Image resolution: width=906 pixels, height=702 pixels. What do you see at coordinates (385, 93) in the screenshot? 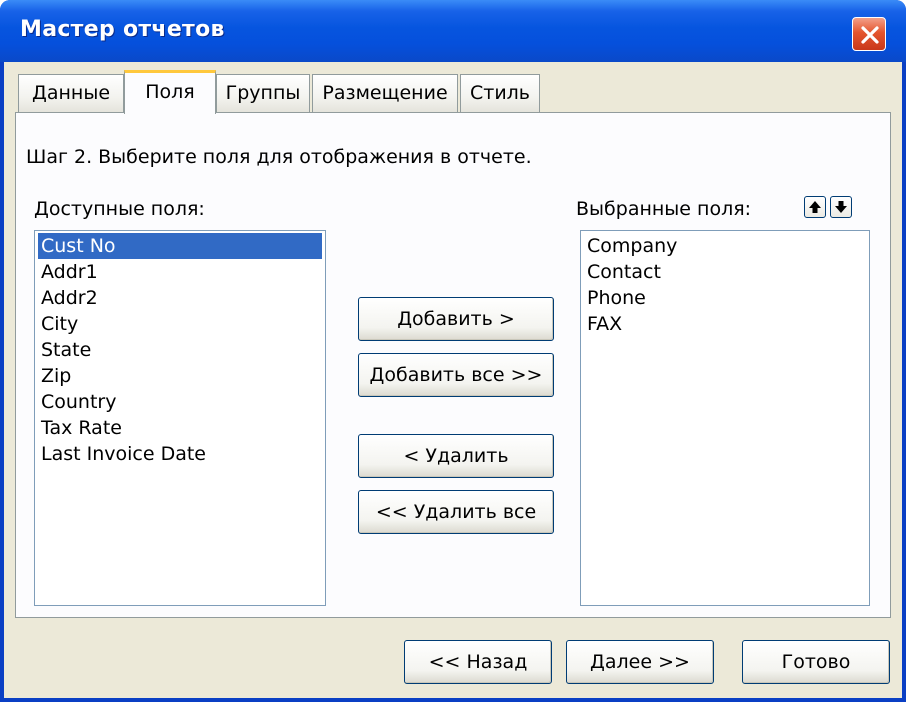
I see `tab-layout: Размещение` at bounding box center [385, 93].